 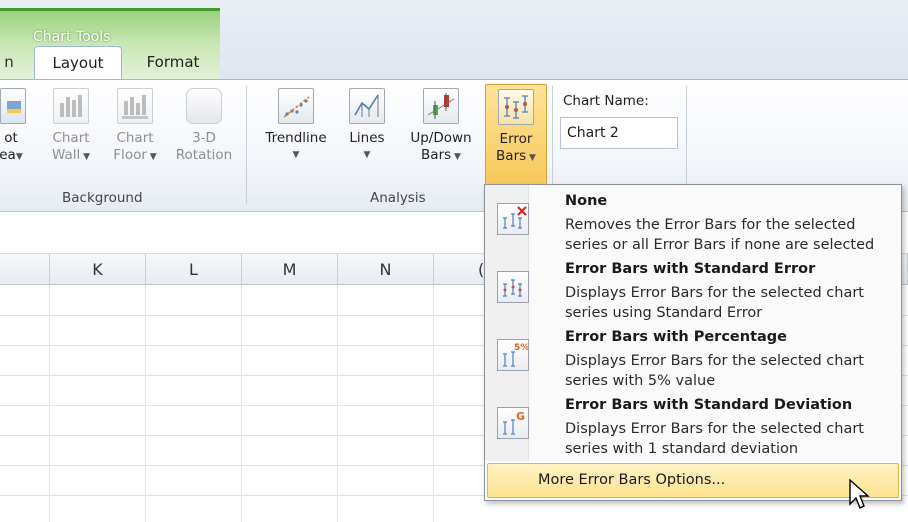 What do you see at coordinates (690, 269) in the screenshot?
I see `menu-item-title: Error Bars with Standard Error` at bounding box center [690, 269].